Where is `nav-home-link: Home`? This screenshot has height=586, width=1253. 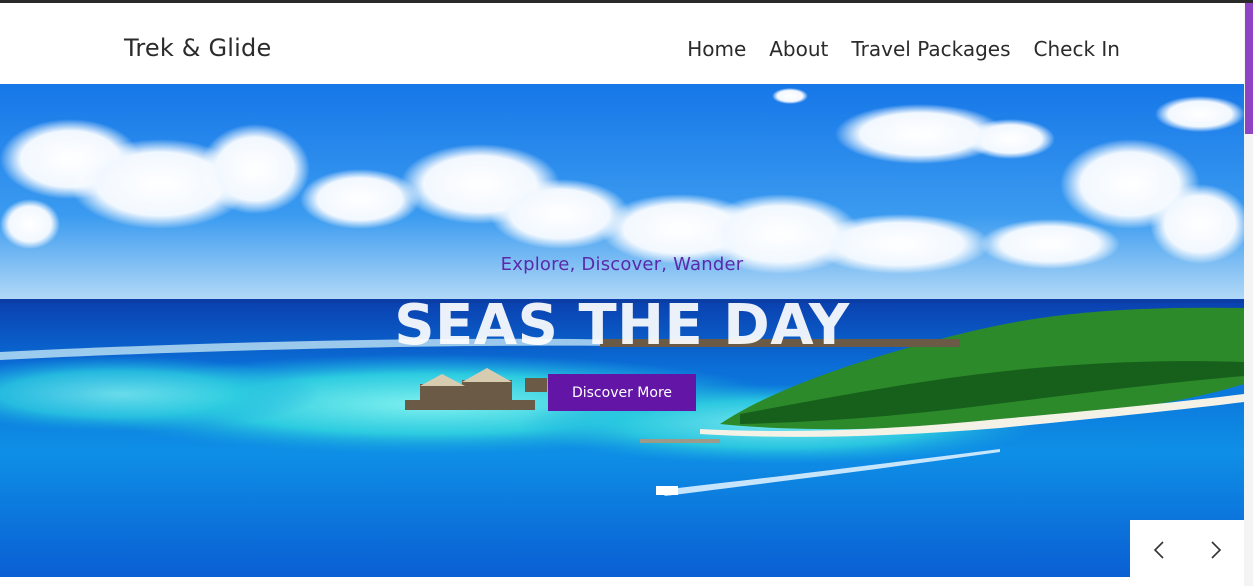 nav-home-link: Home is located at coordinates (716, 49).